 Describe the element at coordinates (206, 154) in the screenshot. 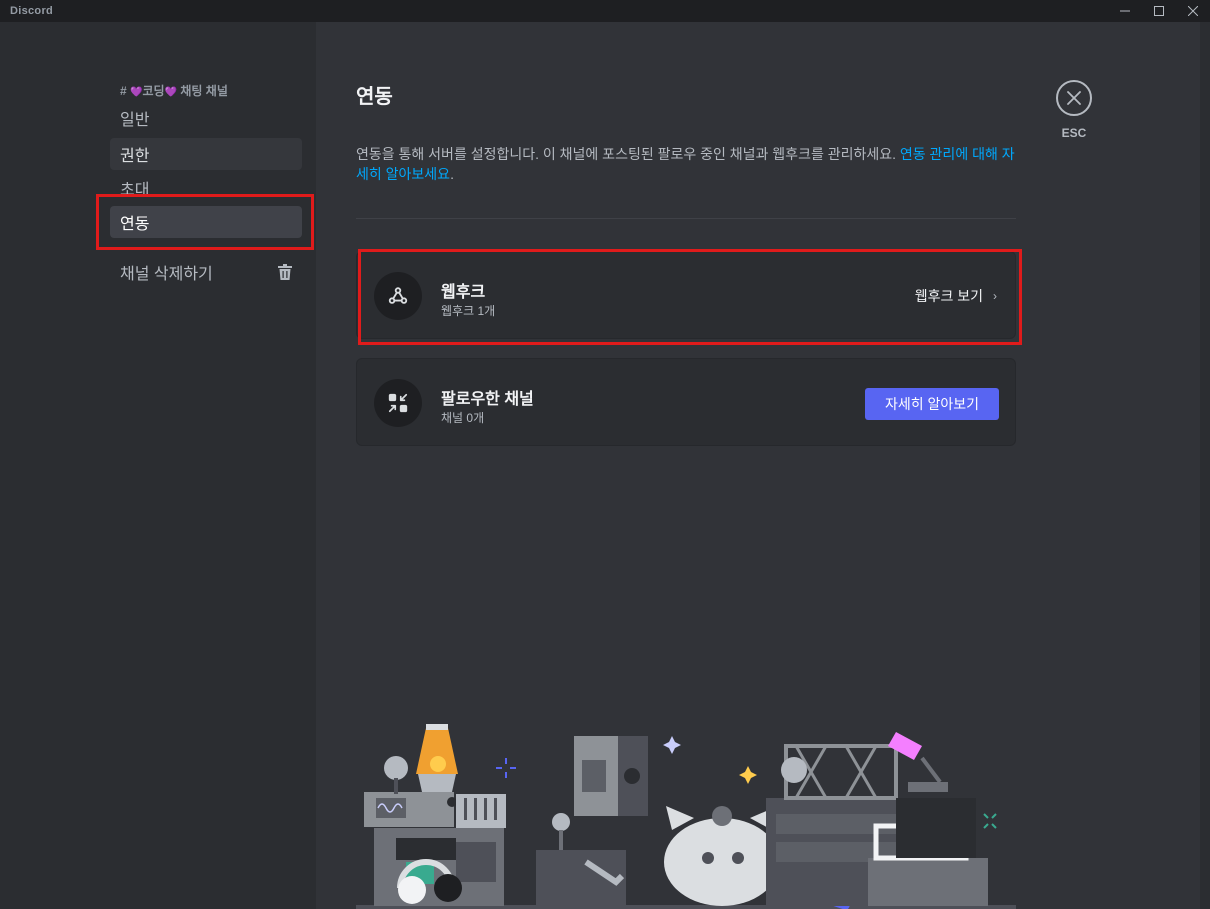

I see `sidebar-item-permissions: 권한` at that location.